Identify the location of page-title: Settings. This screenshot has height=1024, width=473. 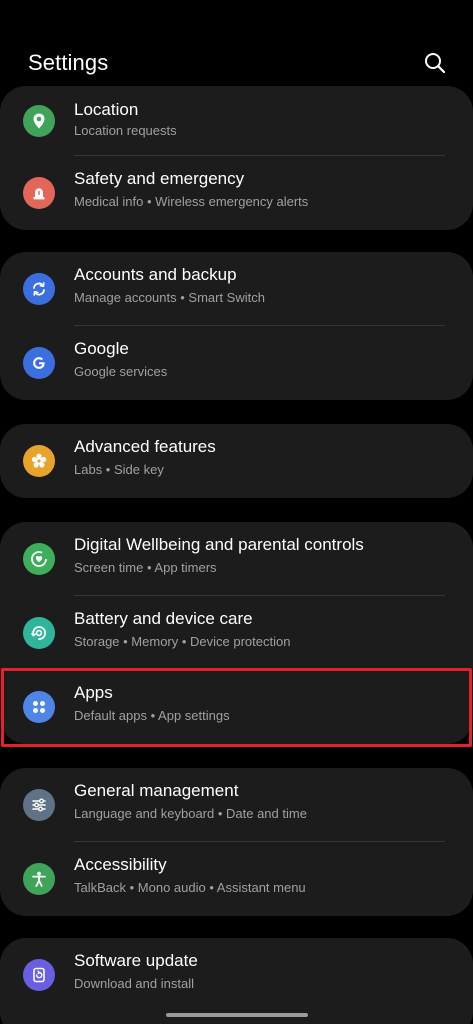
(68, 62).